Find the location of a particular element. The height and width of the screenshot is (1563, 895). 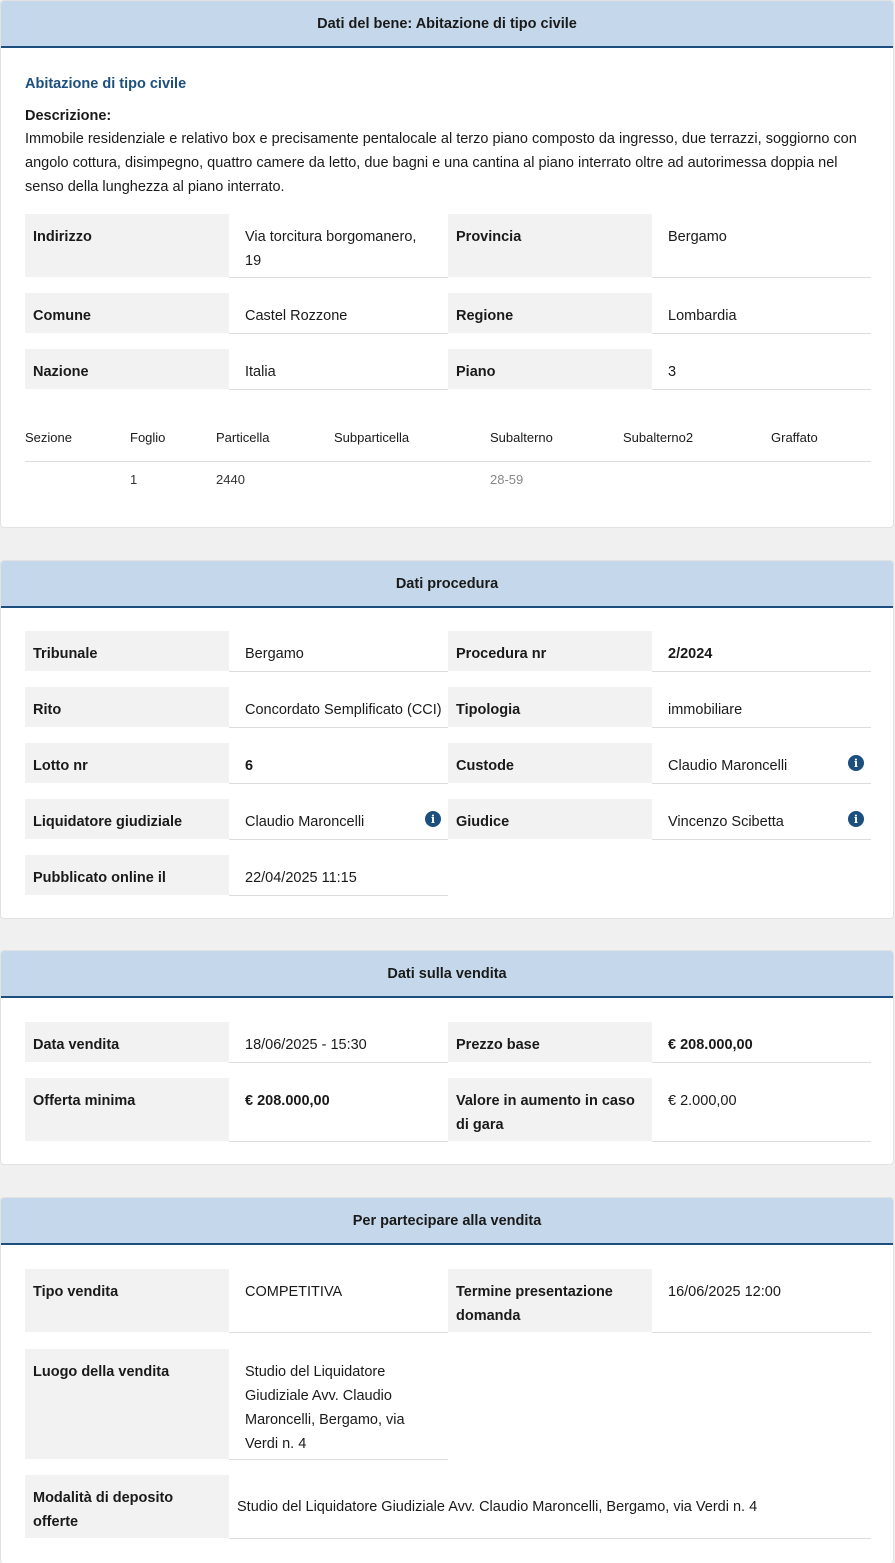

label-offerta-minima: Offerta minima is located at coordinates (127, 1109).